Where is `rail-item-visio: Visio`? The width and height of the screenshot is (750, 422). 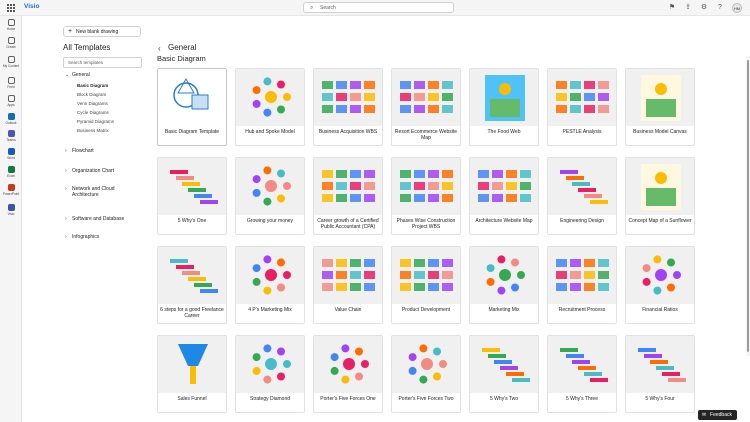 rail-item-visio: Visio is located at coordinates (11, 210).